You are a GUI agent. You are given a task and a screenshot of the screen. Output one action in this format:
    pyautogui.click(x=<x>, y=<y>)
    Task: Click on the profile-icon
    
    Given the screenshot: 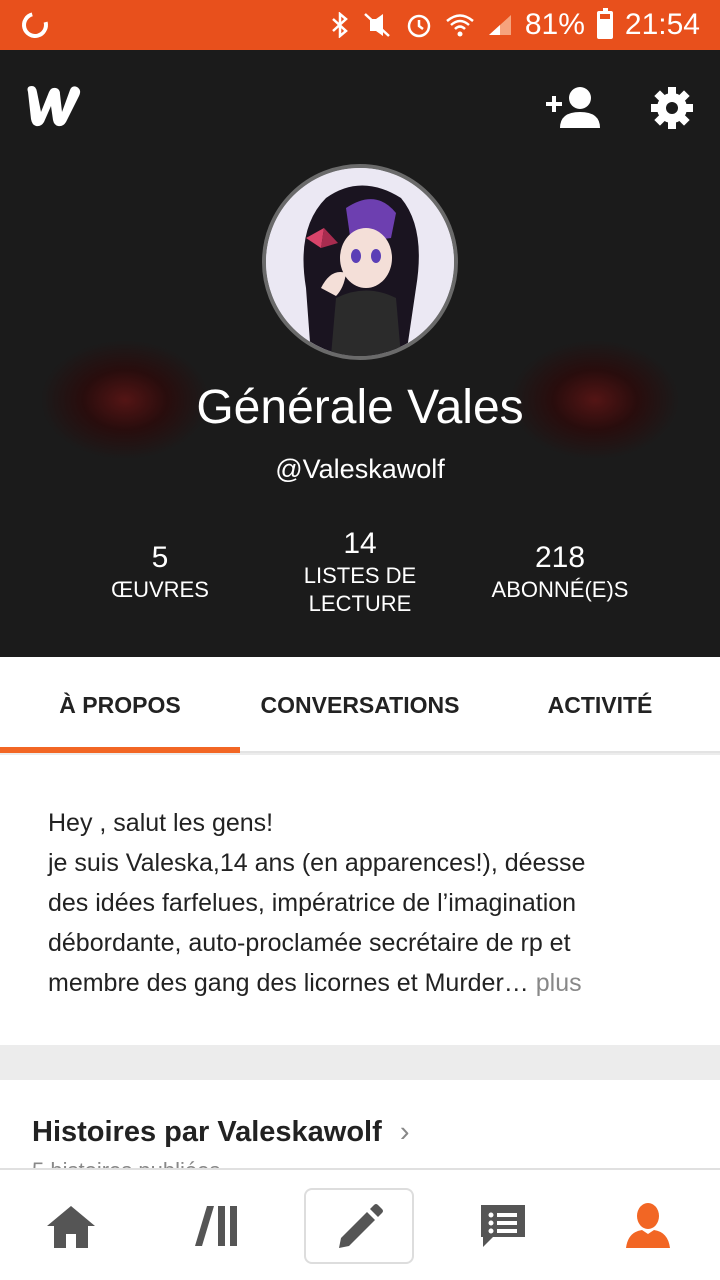 What is the action you would take?
    pyautogui.click(x=648, y=1225)
    